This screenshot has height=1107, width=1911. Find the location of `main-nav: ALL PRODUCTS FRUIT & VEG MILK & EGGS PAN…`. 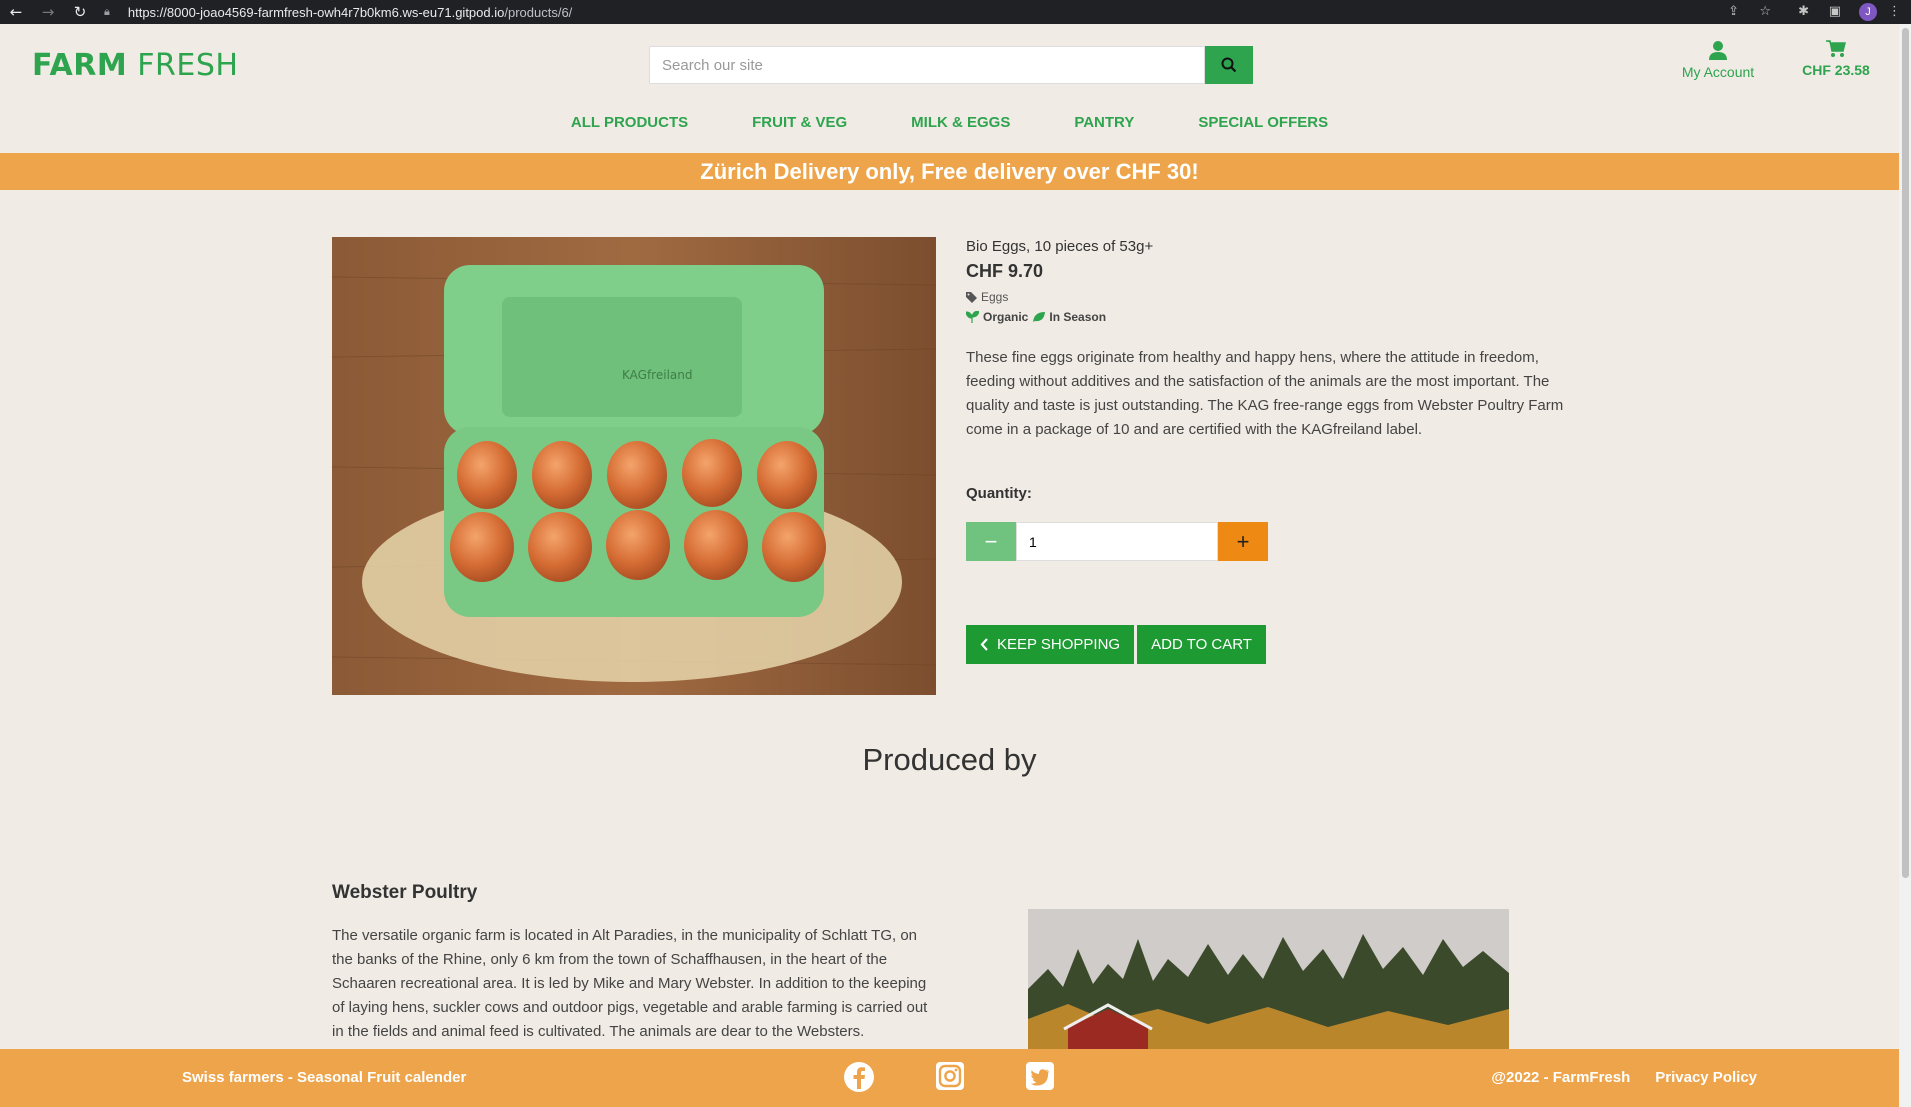

main-nav: ALL PRODUCTS FRUIT & VEG MILK & EGGS PAN… is located at coordinates (949, 122).